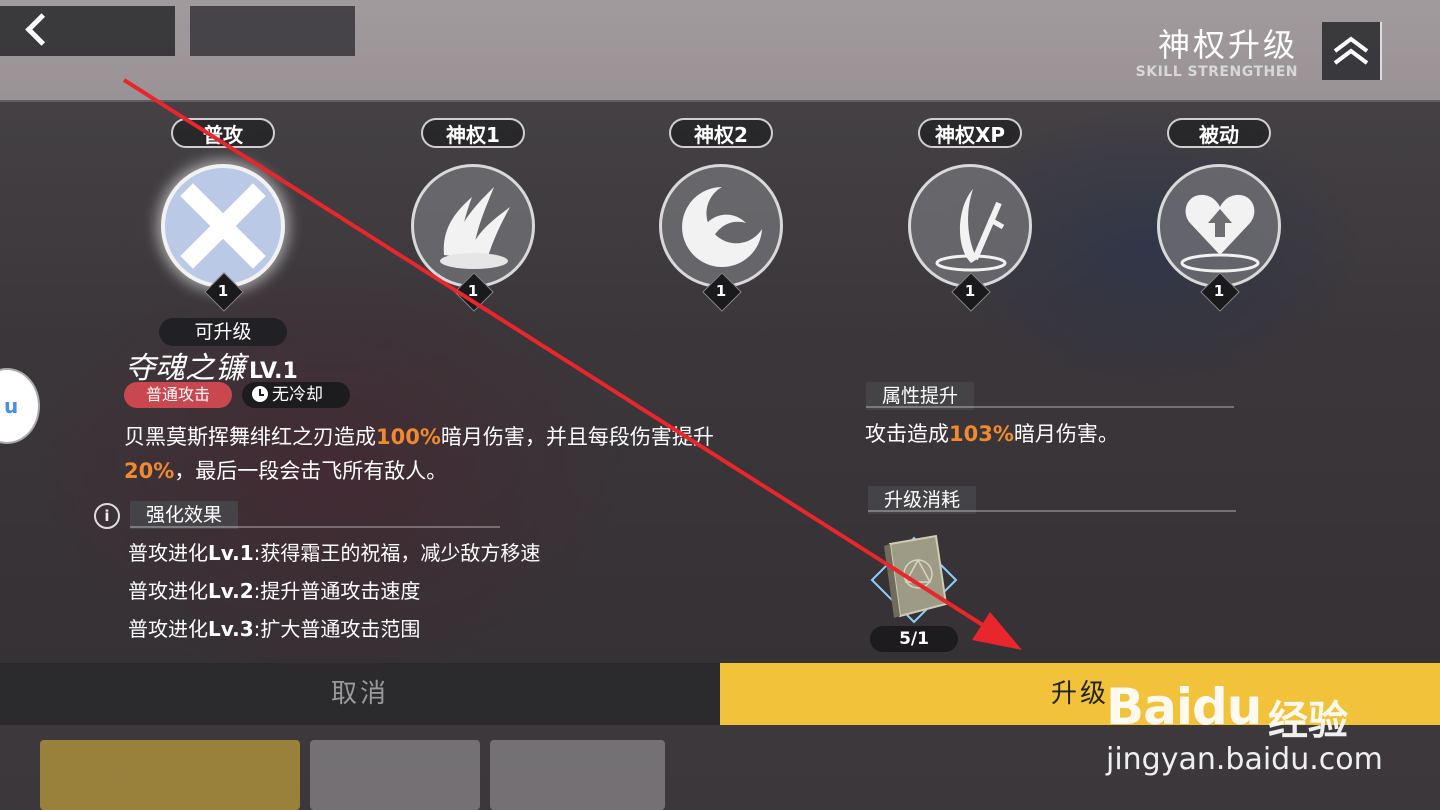  Describe the element at coordinates (408, 437) in the screenshot. I see `desc-highlight: 100%` at that location.